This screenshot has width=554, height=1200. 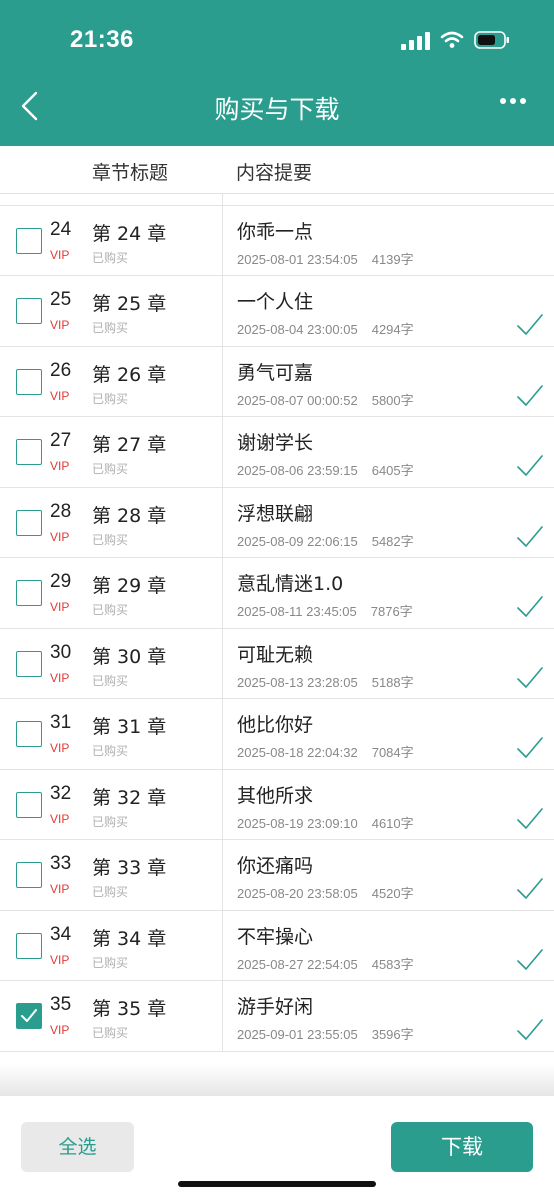 I want to click on chapter-word-count: 5800字, so click(x=392, y=400).